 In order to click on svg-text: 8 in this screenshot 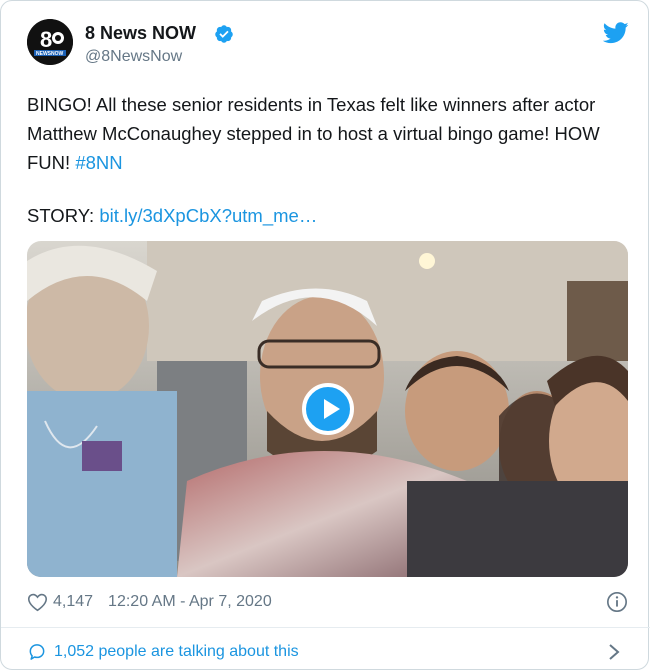, I will do `click(46, 39)`.